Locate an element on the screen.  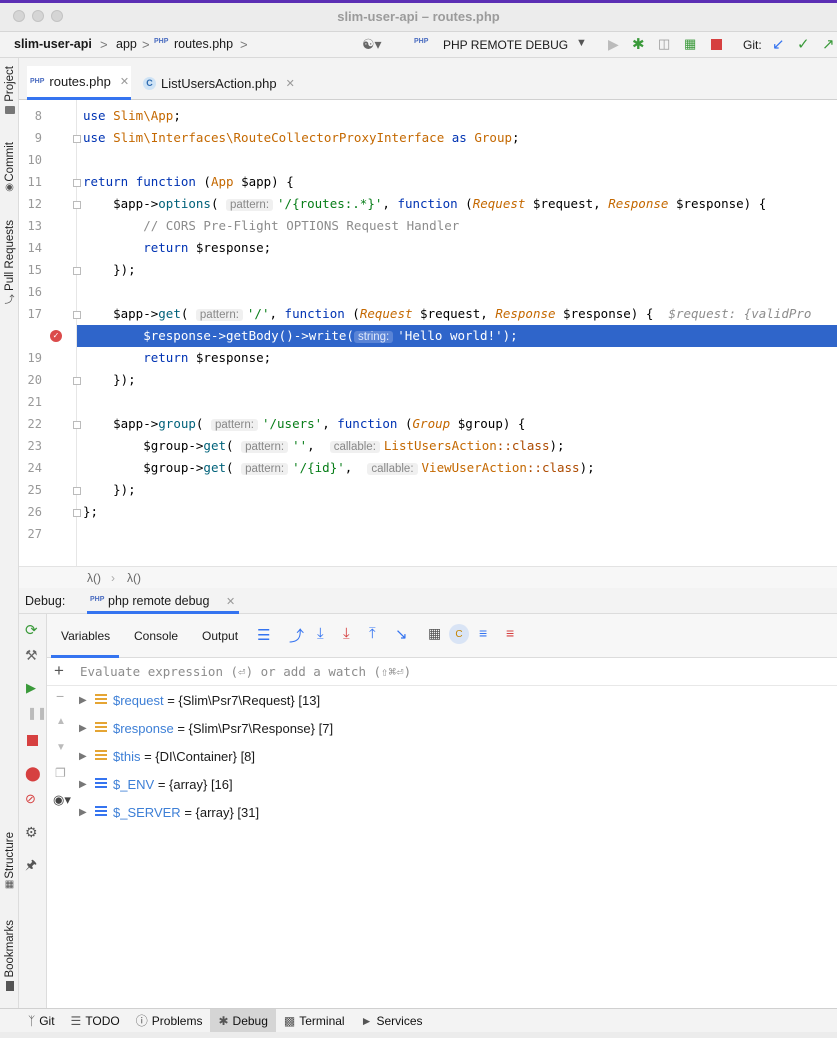
git-push-icon: ↗ is located at coordinates (828, 44).